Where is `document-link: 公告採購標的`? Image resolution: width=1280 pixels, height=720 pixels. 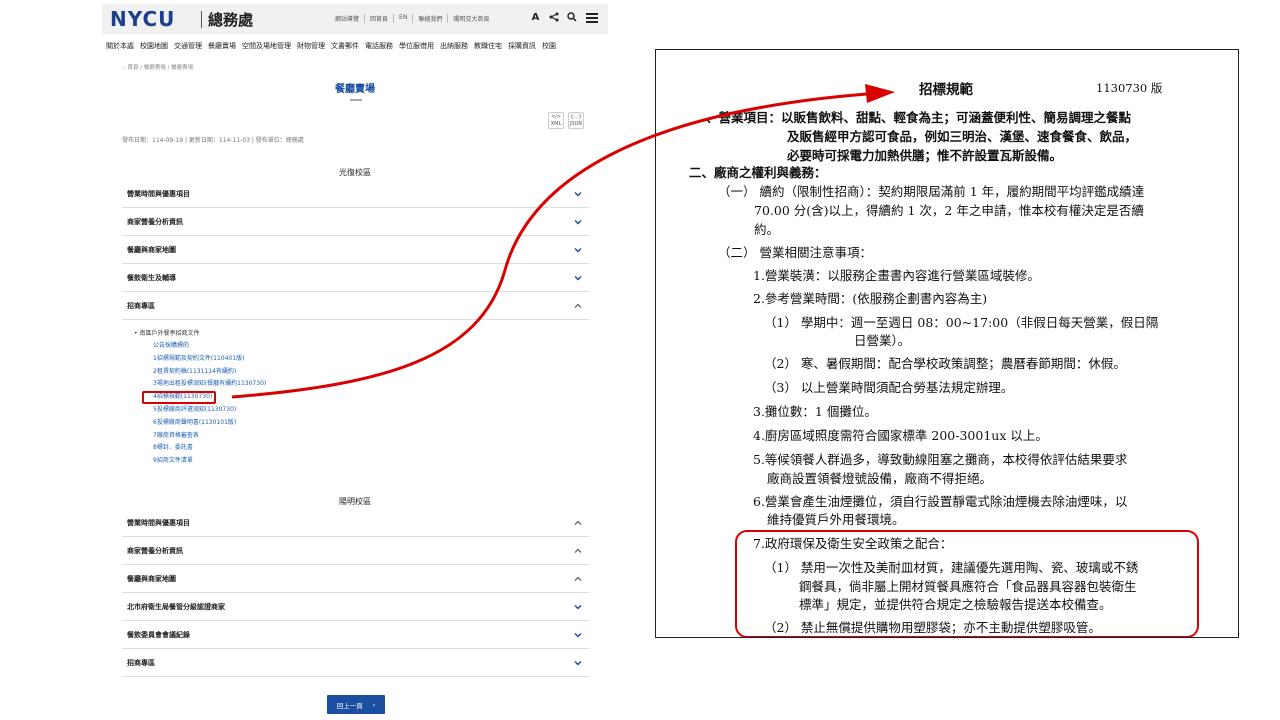 document-link: 公告採購標的 is located at coordinates (209, 346).